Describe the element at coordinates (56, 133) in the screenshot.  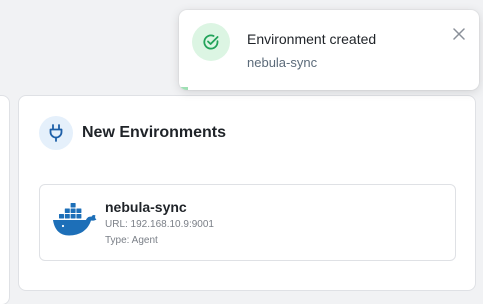
I see `plug-icon` at that location.